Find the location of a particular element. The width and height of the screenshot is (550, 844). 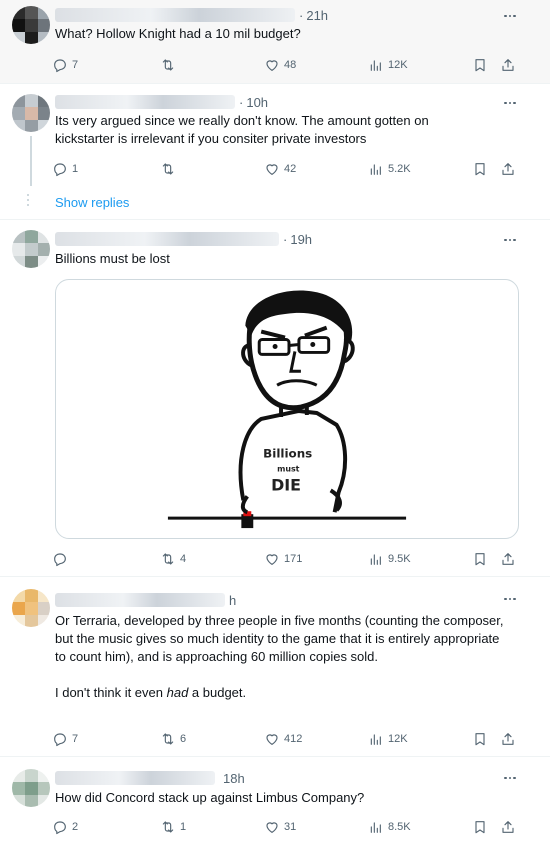

tweet-actions: 4 171 9.5K is located at coordinates (287, 559).